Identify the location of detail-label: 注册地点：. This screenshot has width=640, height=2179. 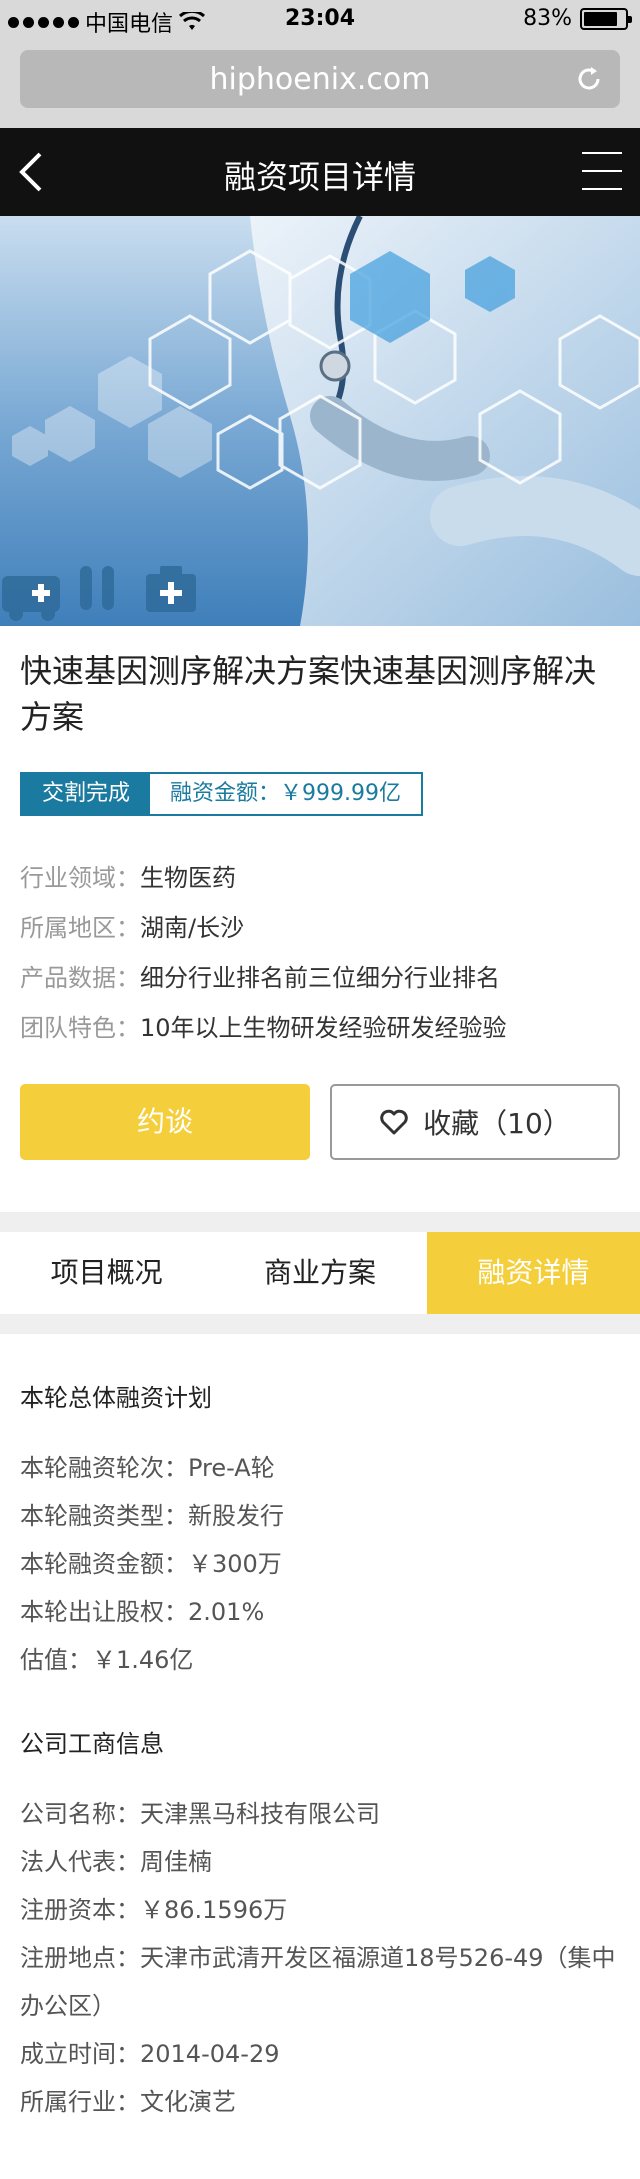
(80, 1958).